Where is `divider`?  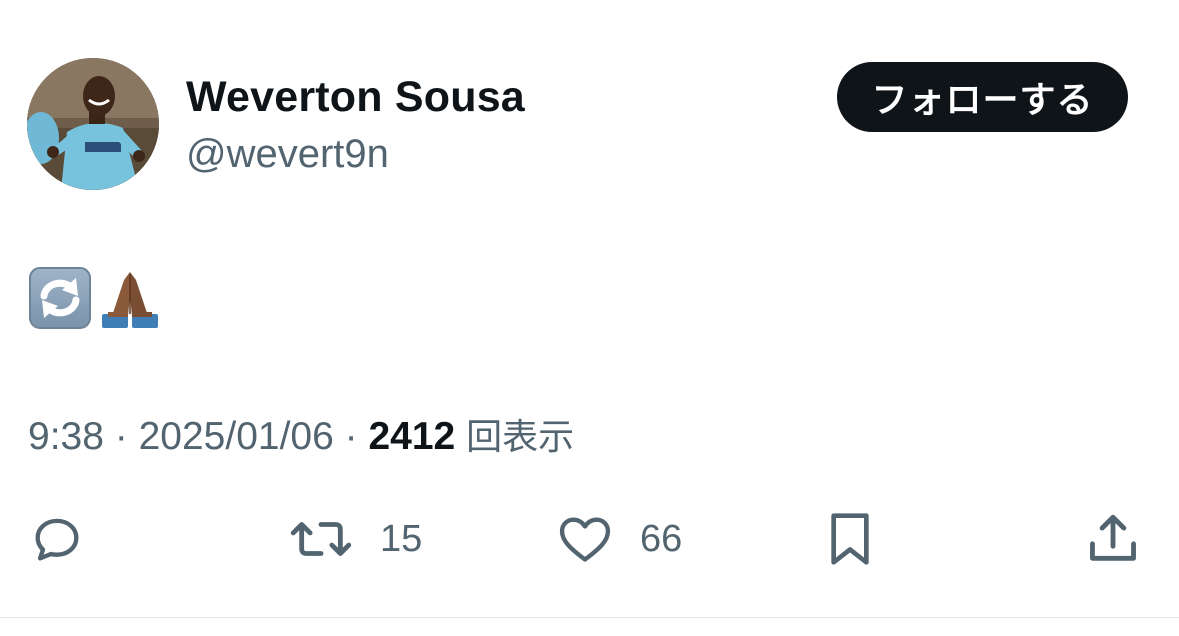 divider is located at coordinates (589, 617).